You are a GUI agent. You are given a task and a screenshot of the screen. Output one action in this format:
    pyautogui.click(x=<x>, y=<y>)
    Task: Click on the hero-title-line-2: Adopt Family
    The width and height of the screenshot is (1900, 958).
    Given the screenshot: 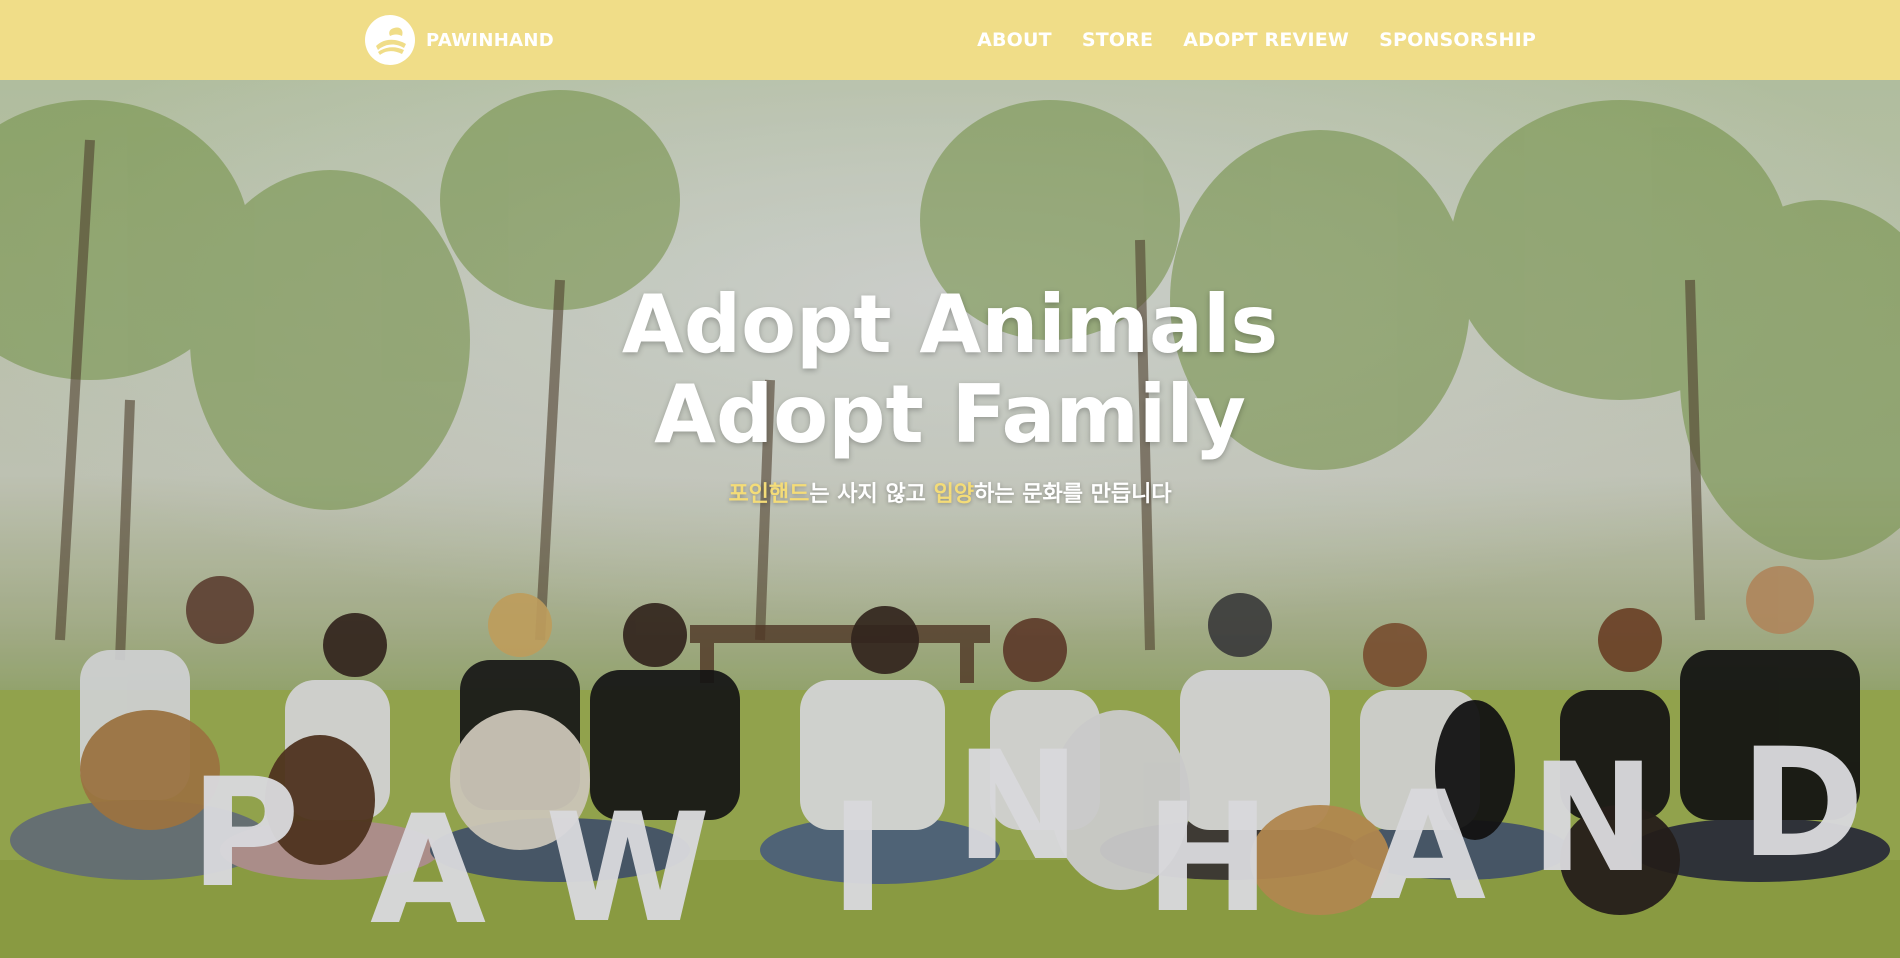 What is the action you would take?
    pyautogui.click(x=950, y=414)
    